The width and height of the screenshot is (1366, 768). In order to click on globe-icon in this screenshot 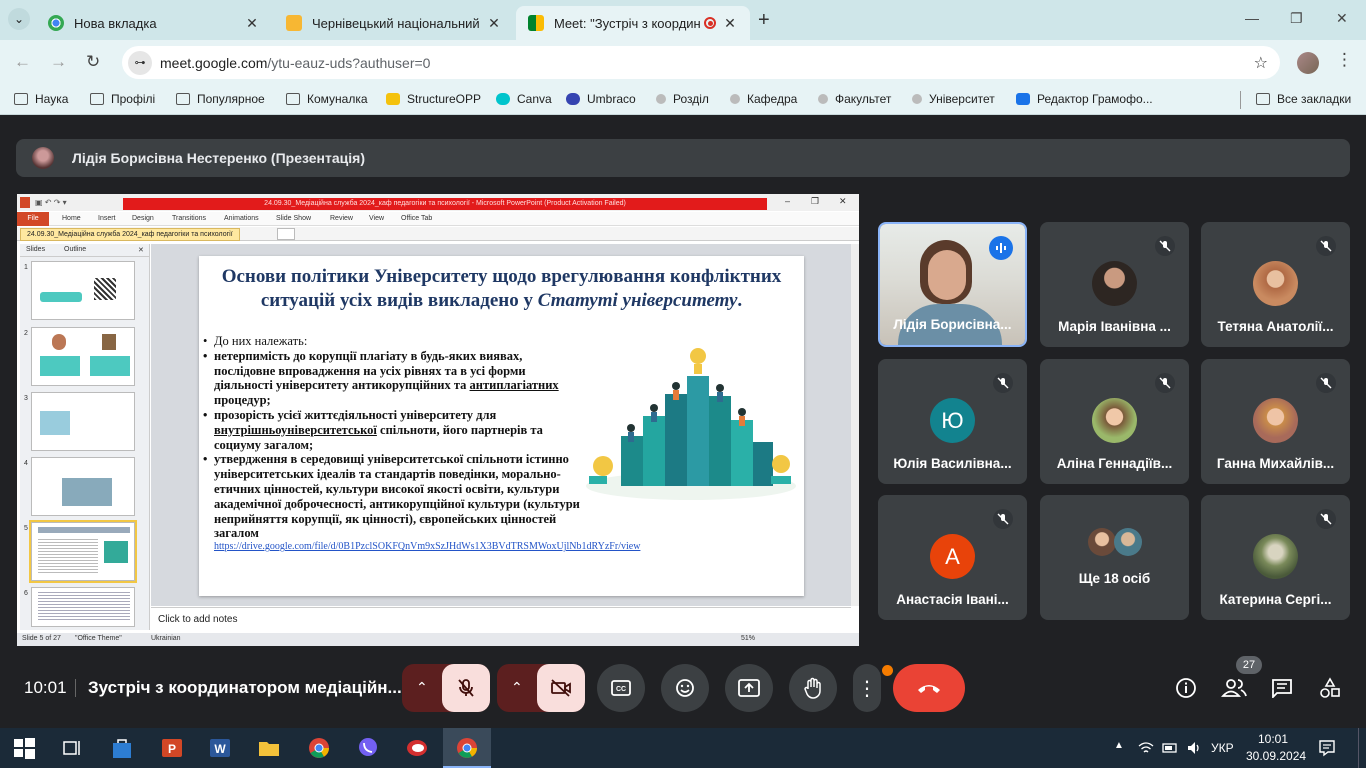, I will do `click(917, 99)`.